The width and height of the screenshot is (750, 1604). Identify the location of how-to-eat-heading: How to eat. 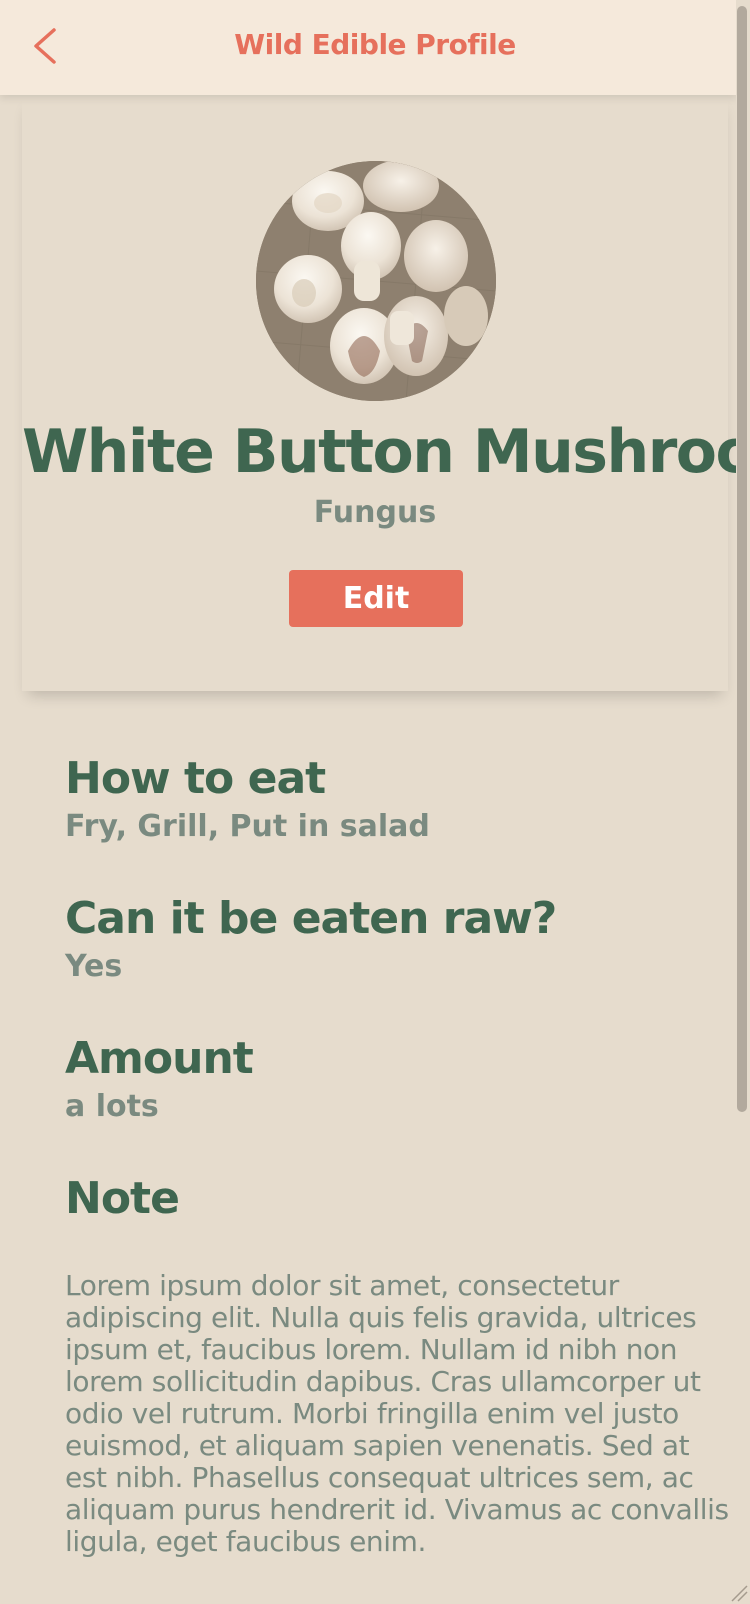
(195, 778).